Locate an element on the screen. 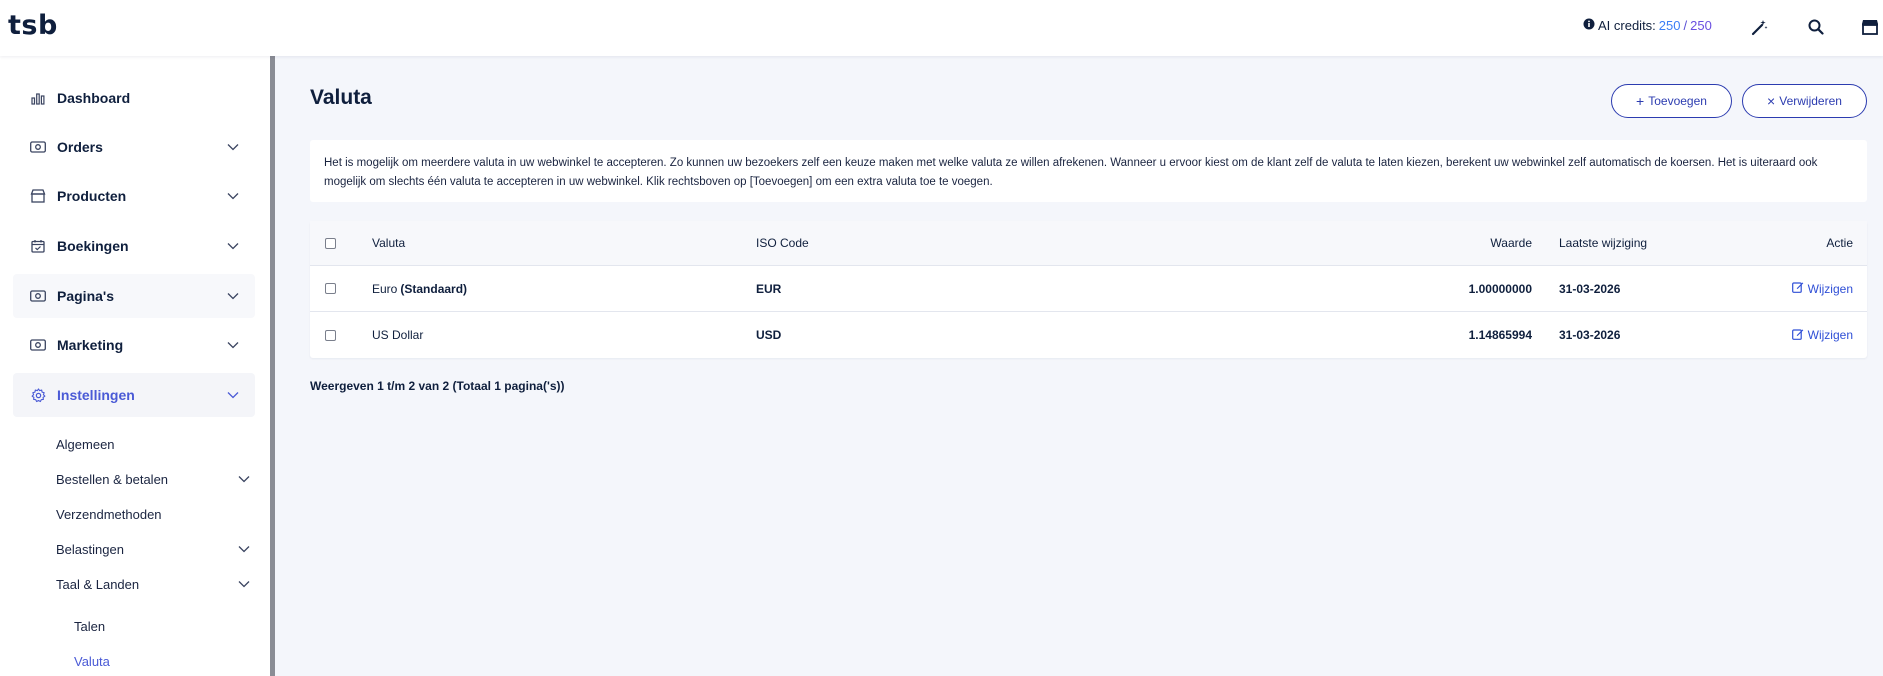 The image size is (1883, 676). sidebar-item-label: Orders is located at coordinates (80, 147).